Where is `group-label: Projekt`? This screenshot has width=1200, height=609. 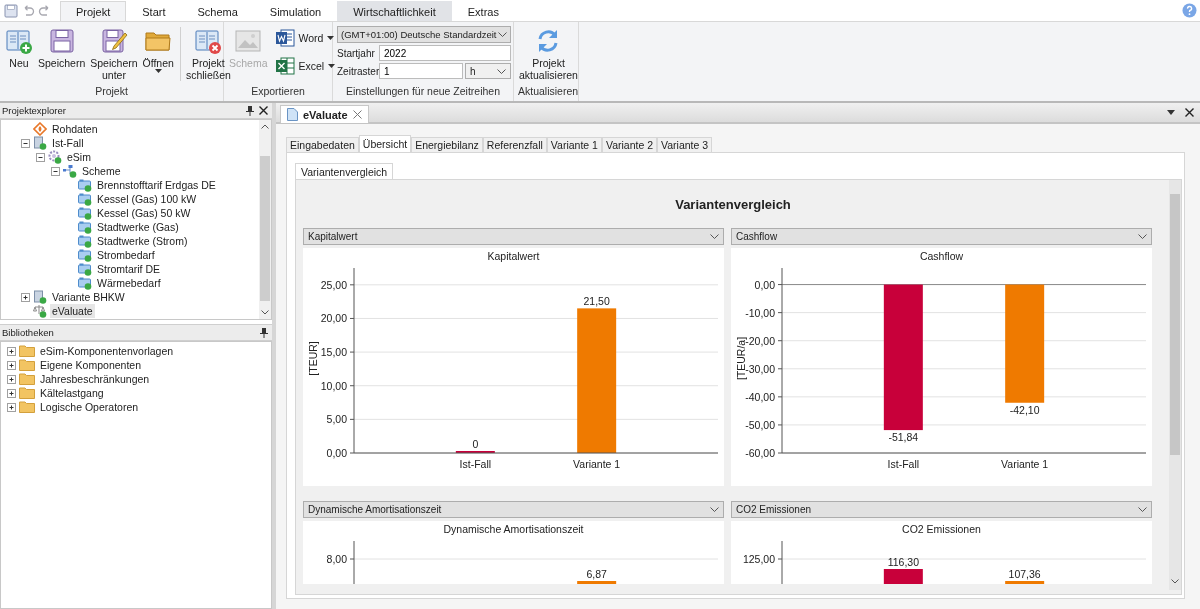
group-label: Projekt is located at coordinates (111, 92).